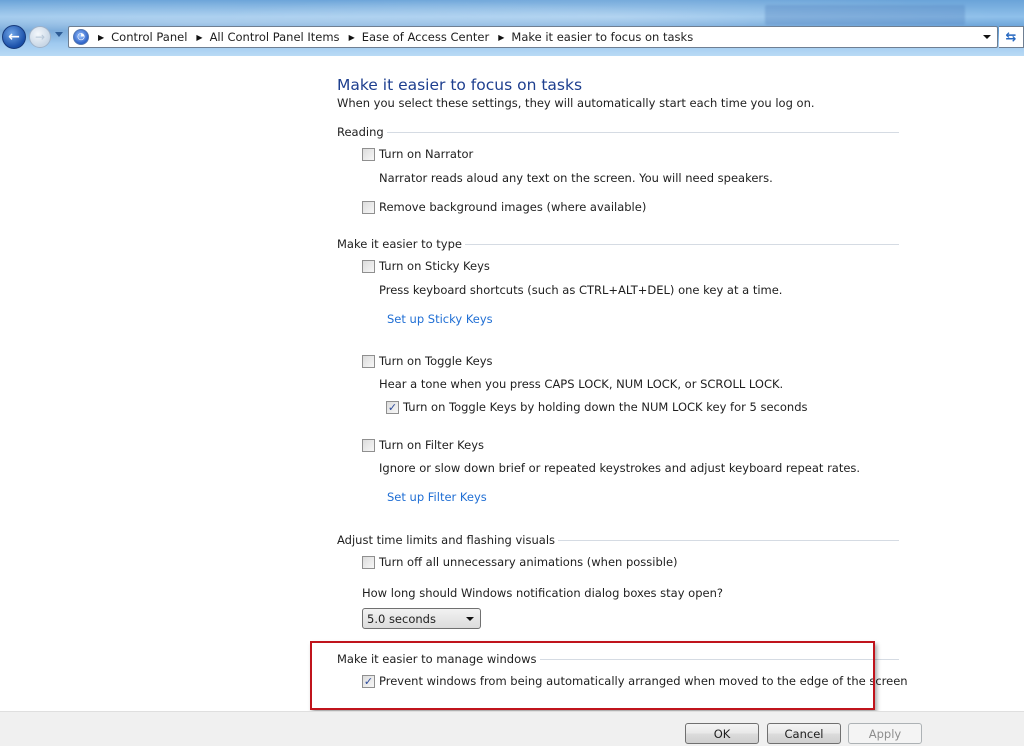 The width and height of the screenshot is (1024, 746). Describe the element at coordinates (865, 15) in the screenshot. I see `background-window` at that location.